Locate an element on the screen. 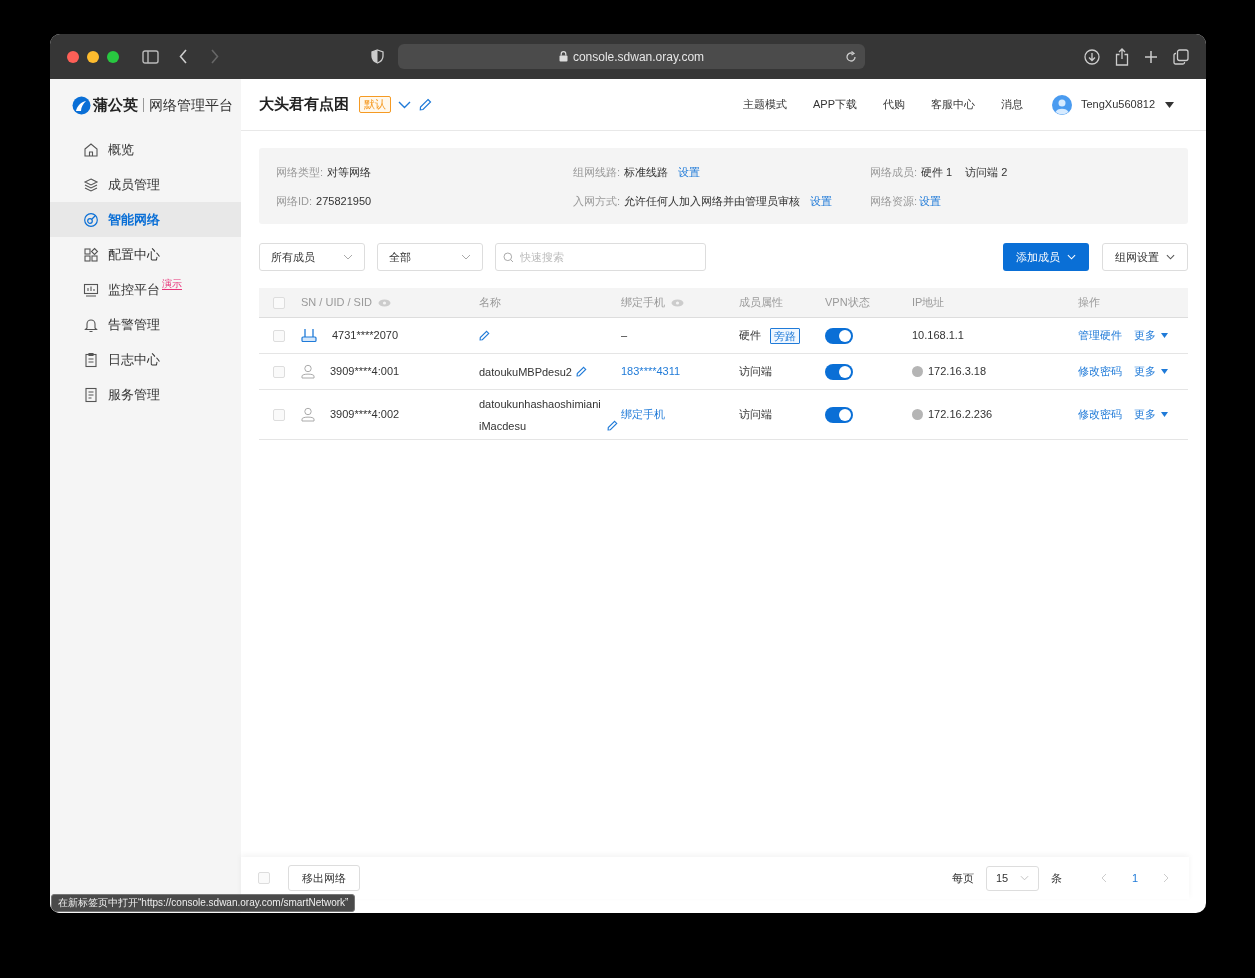  page-number: 1 is located at coordinates (1134, 878).